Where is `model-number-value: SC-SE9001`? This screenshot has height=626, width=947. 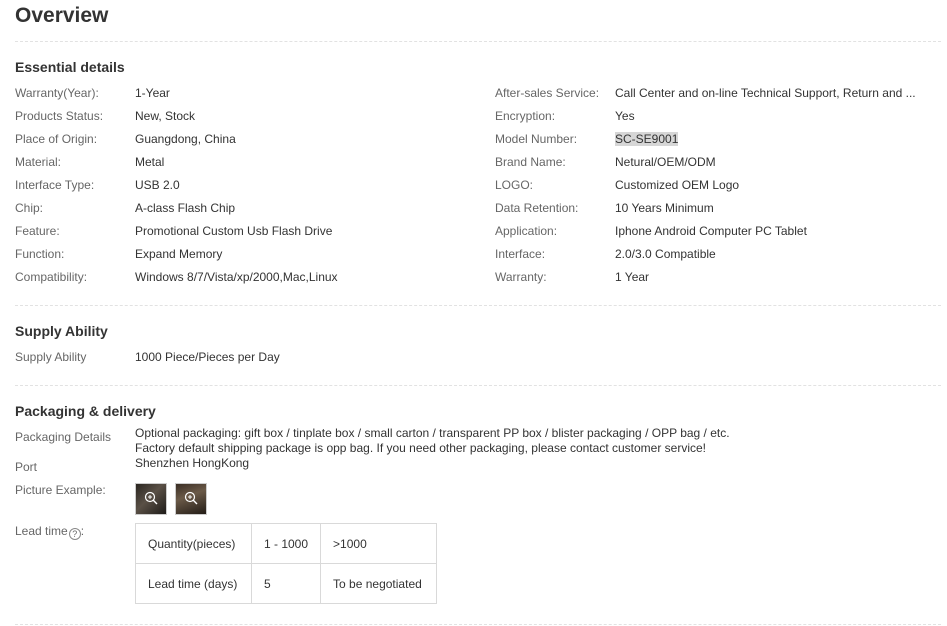 model-number-value: SC-SE9001 is located at coordinates (647, 139).